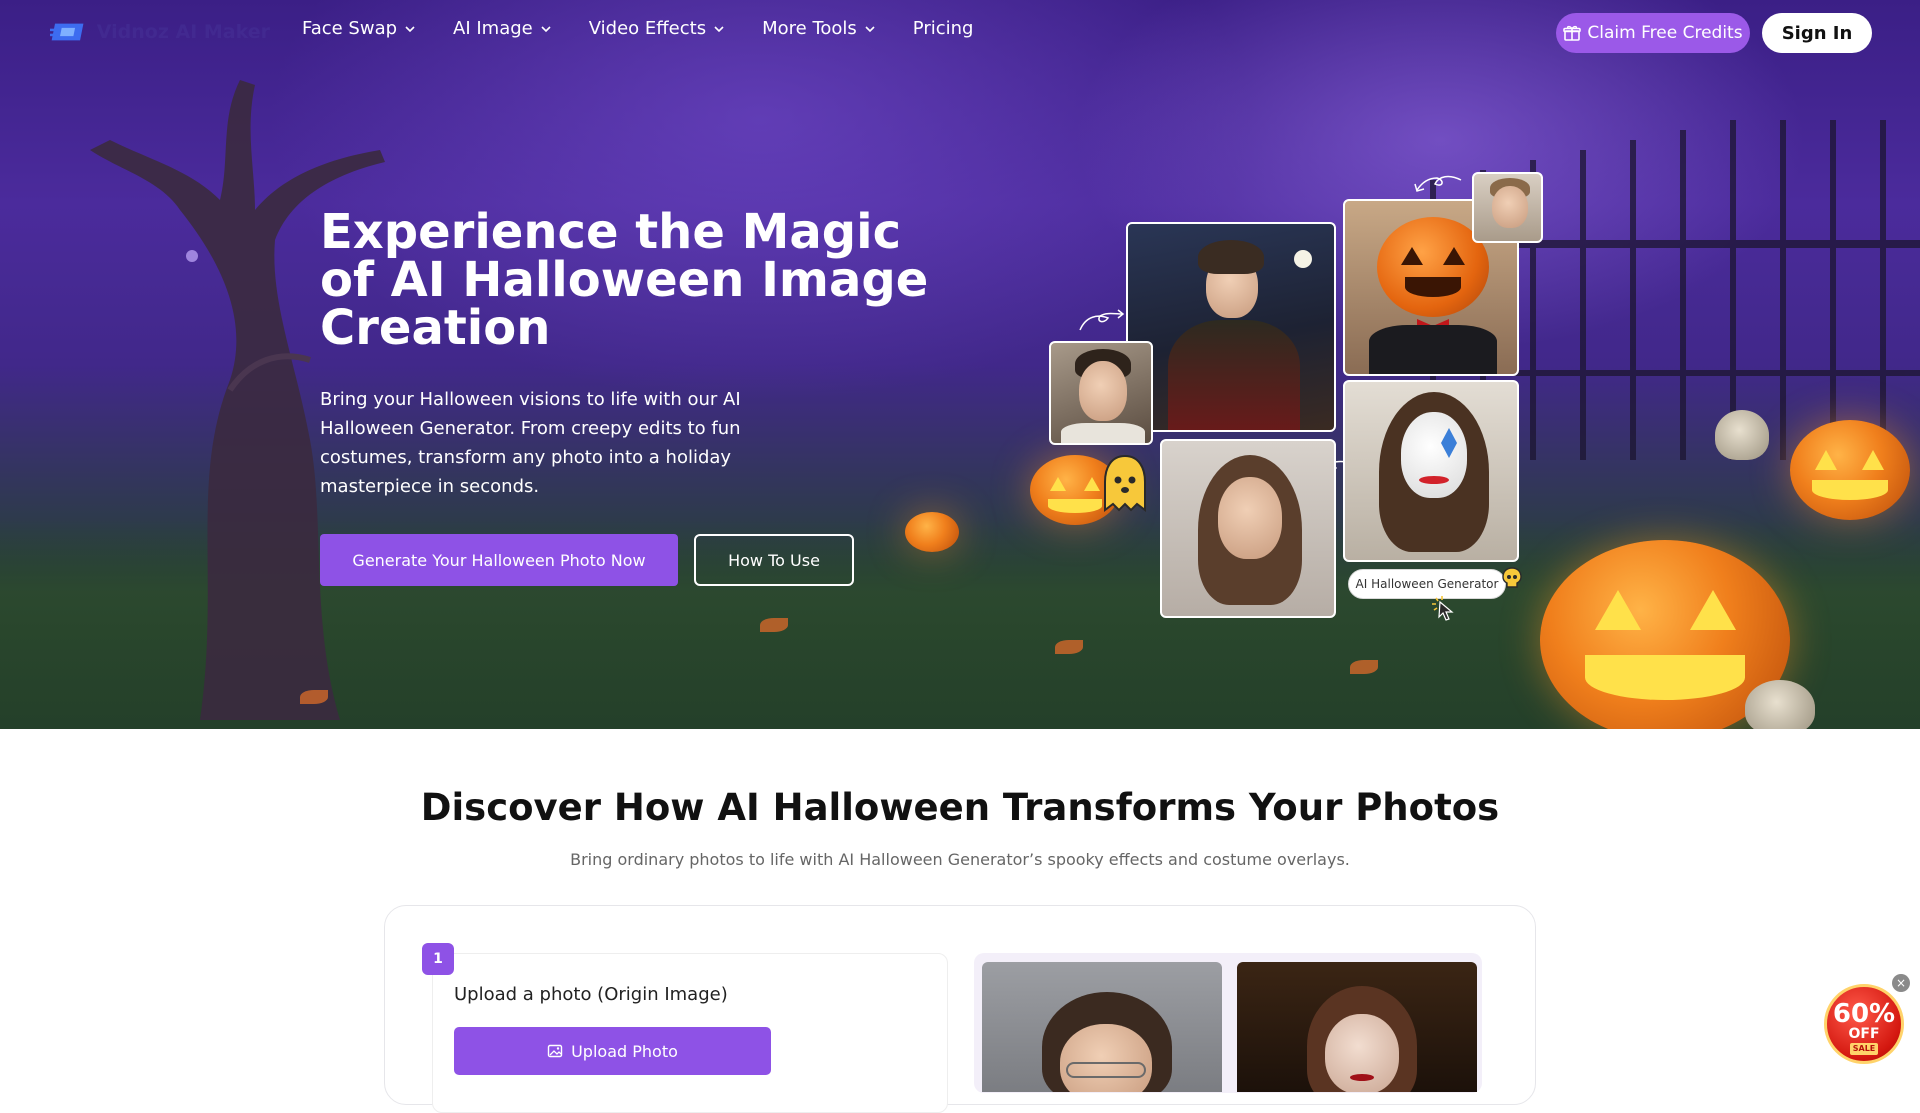  I want to click on nav-item-face-swap: Face Swap, so click(358, 28).